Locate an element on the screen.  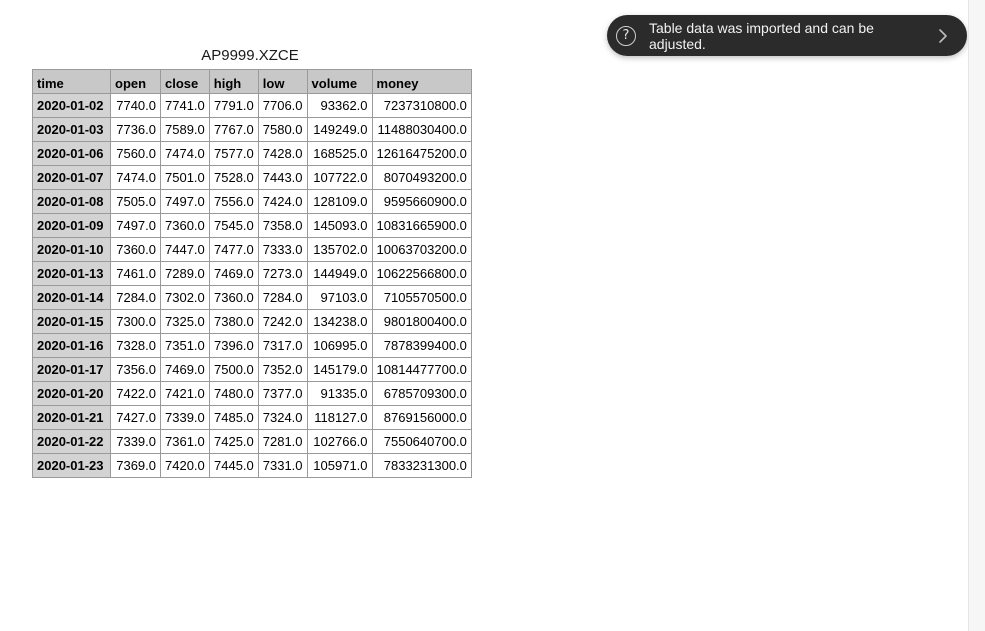
table-cell-low: 7284.0 is located at coordinates (282, 297).